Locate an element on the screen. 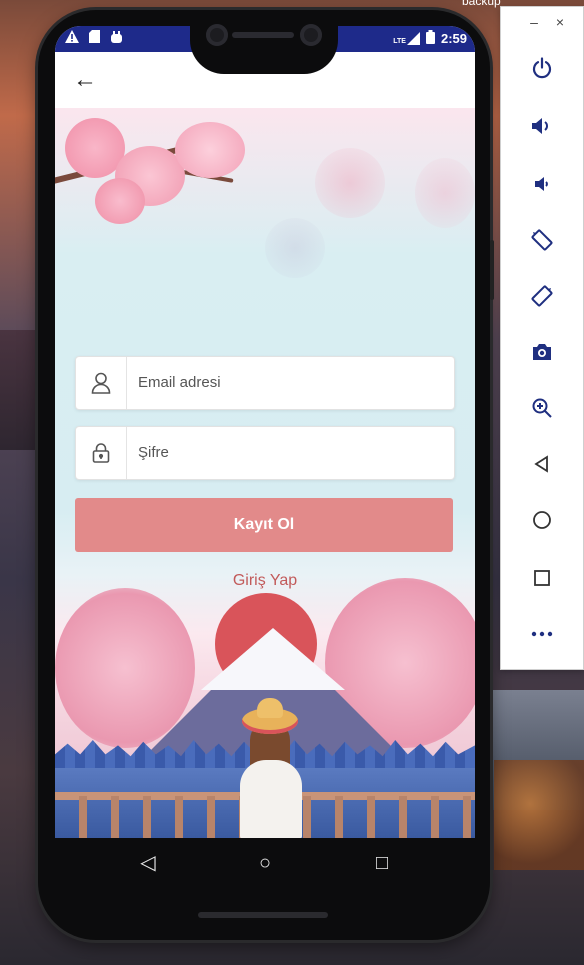 The height and width of the screenshot is (965, 584). email-input is located at coordinates (288, 383).